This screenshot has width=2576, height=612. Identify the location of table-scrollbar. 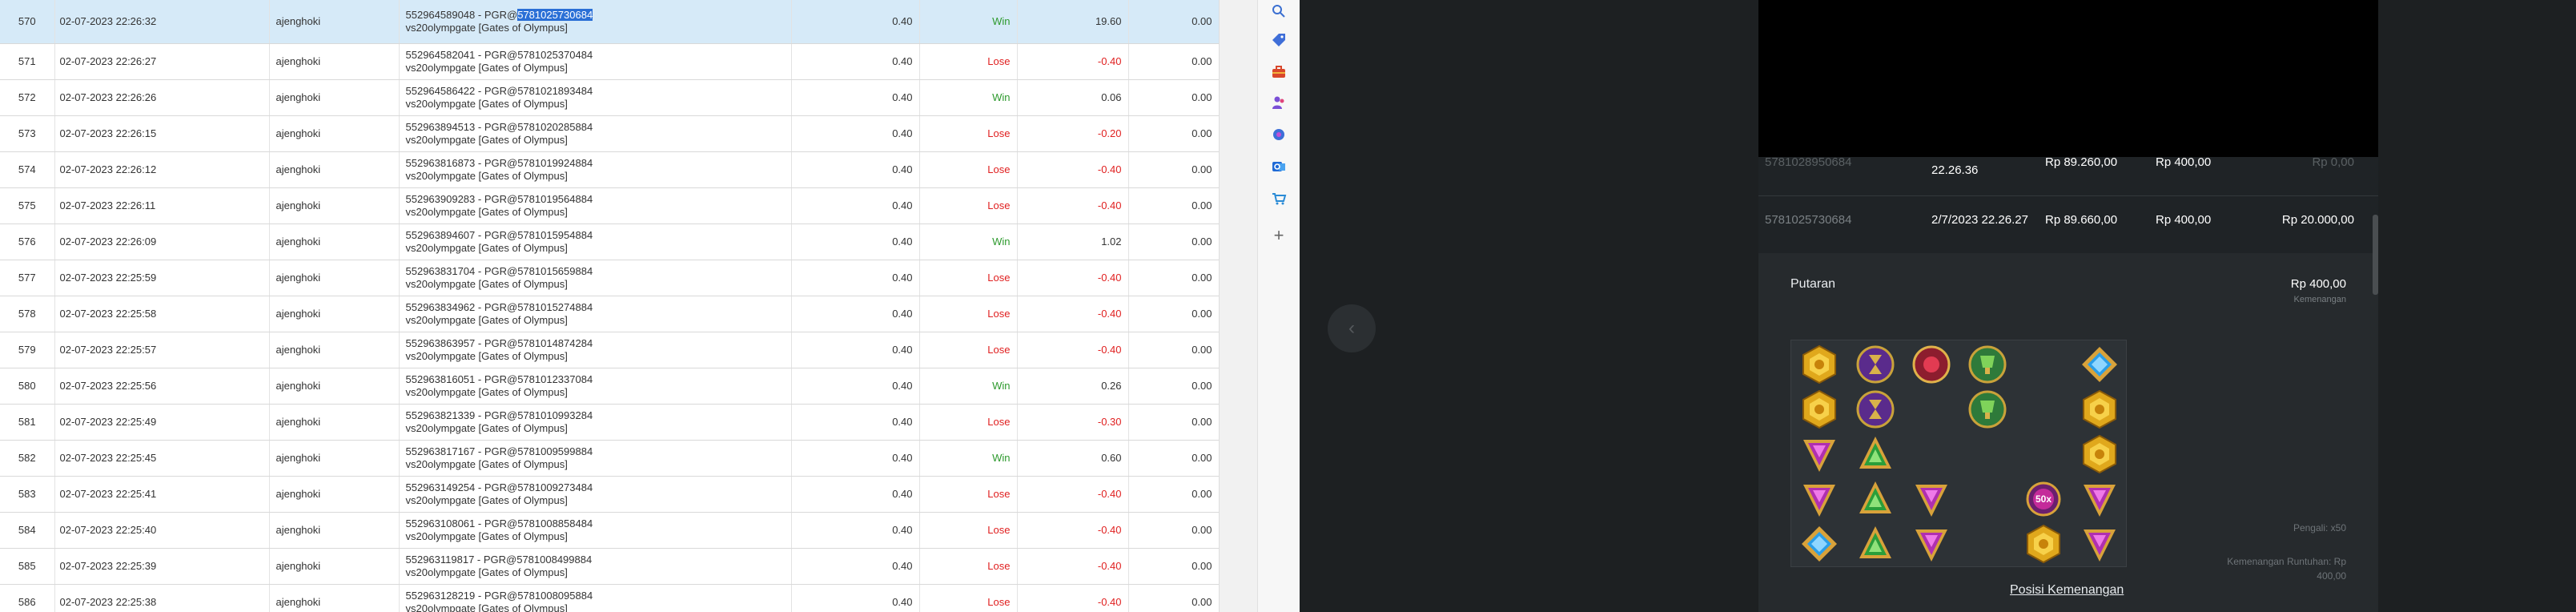
(1238, 306).